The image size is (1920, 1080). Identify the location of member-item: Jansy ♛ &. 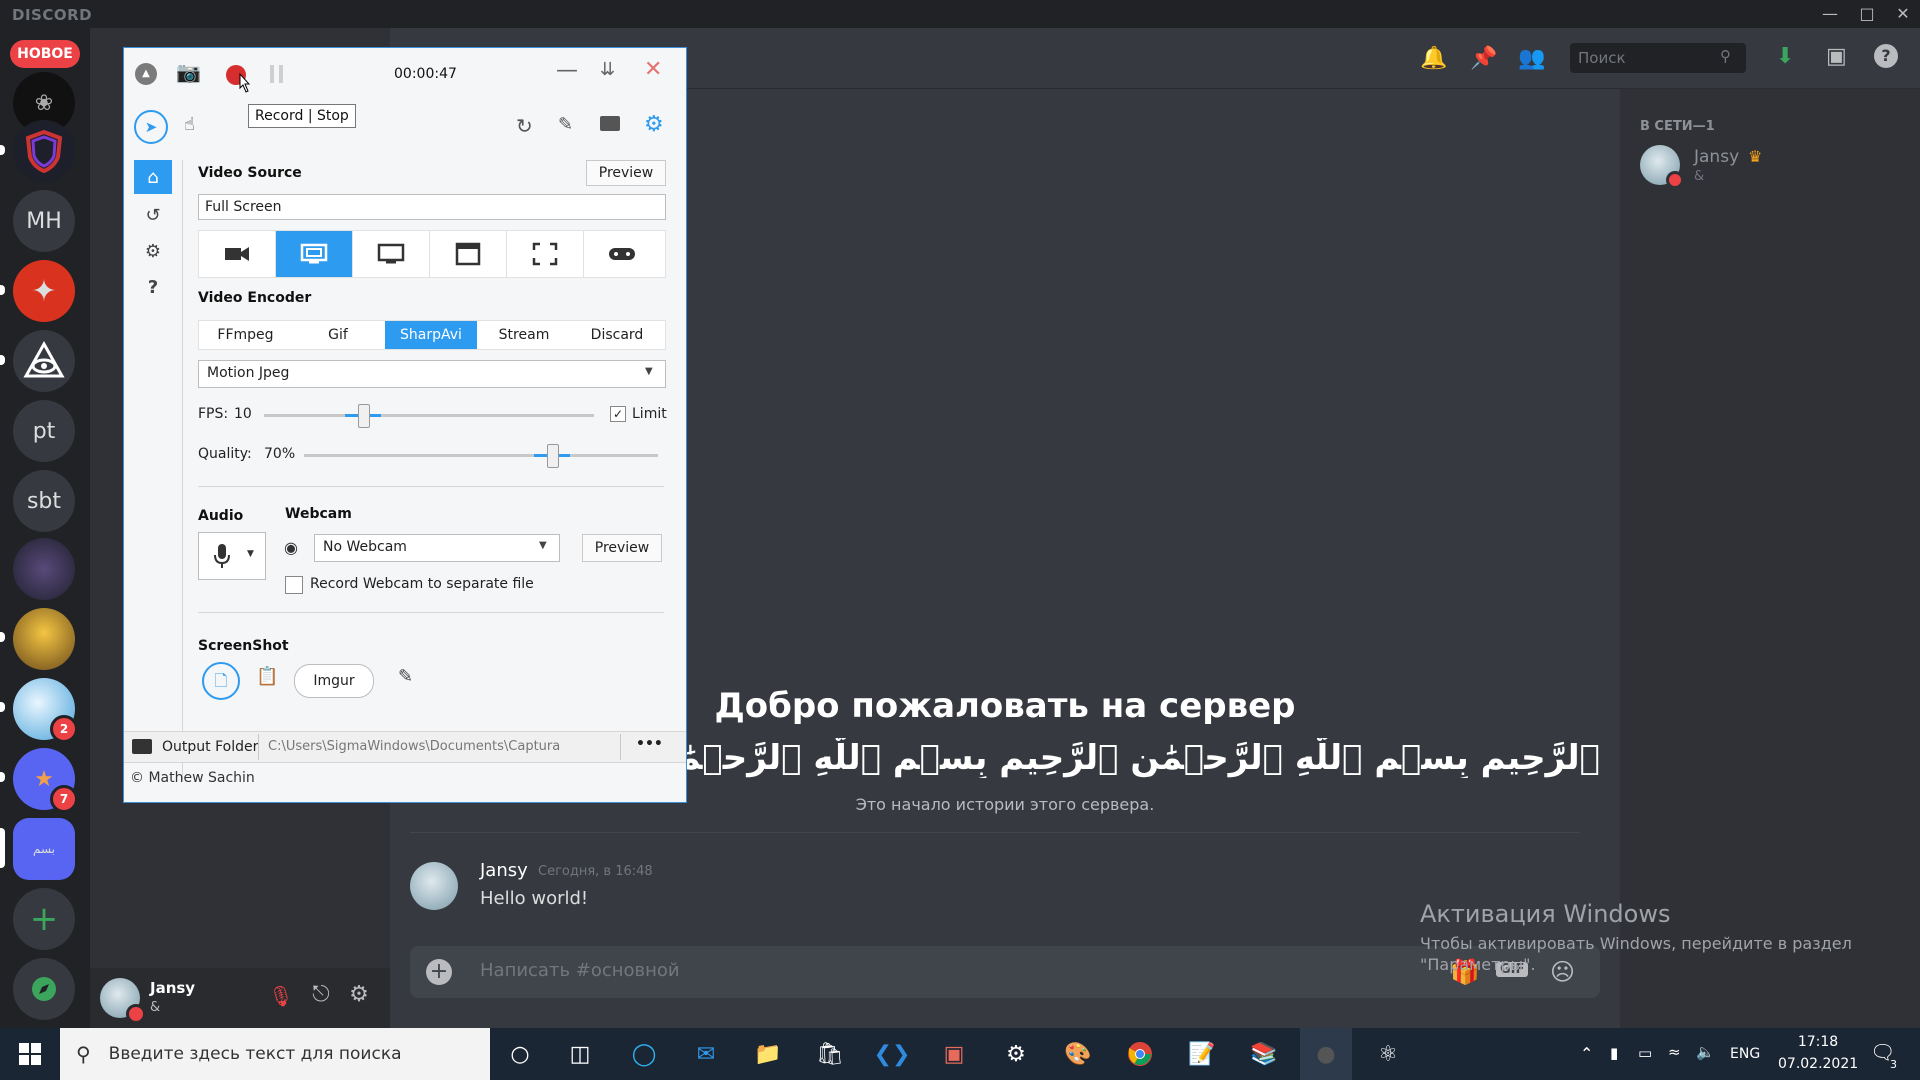
(1765, 168).